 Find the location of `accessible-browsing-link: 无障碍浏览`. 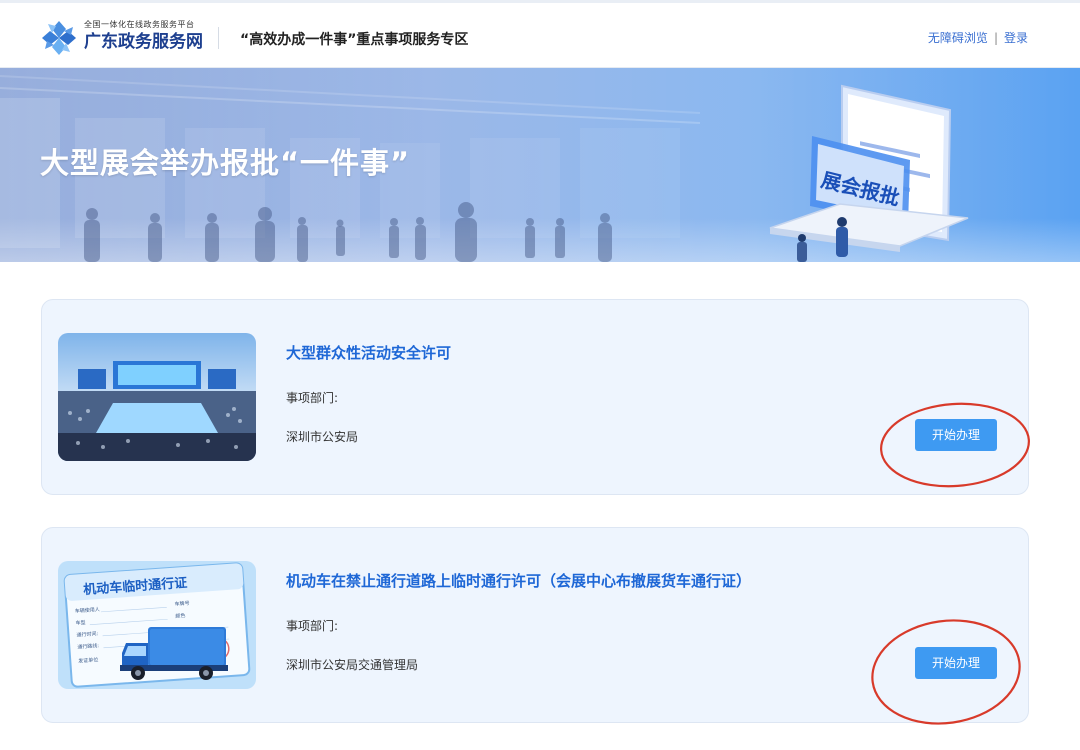

accessible-browsing-link: 无障碍浏览 is located at coordinates (958, 38).